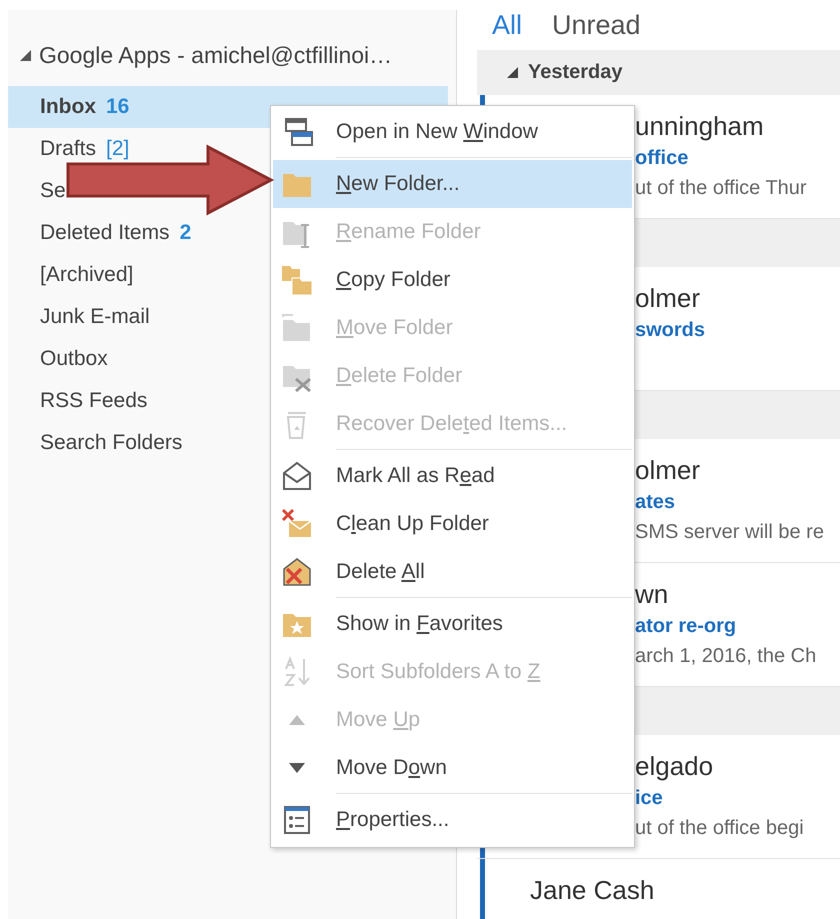 This screenshot has width=840, height=919. I want to click on group-label: Yesterday, so click(575, 72).